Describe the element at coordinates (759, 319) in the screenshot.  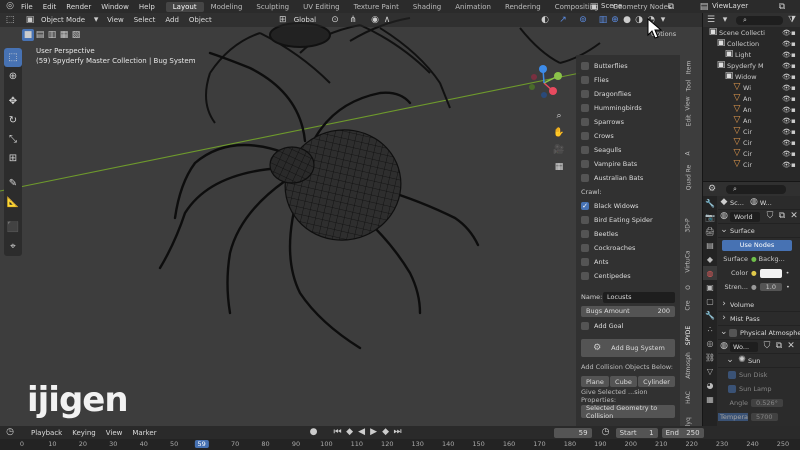
I see `mist-pass-section-header: › Mist Pass` at that location.